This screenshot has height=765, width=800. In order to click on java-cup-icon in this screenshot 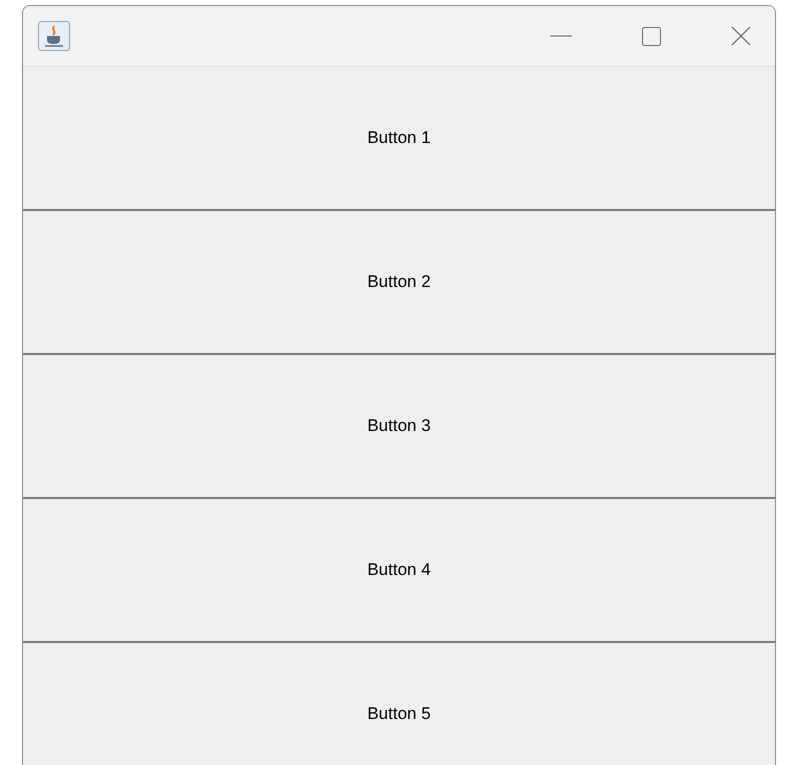, I will do `click(54, 36)`.